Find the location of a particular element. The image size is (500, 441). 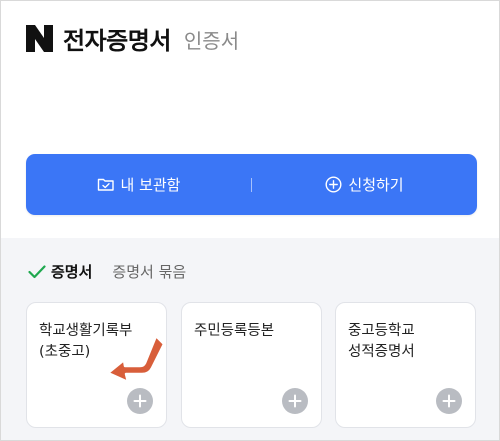

card-grade-transcript: 중고등학교 성적증명서 is located at coordinates (405, 365).